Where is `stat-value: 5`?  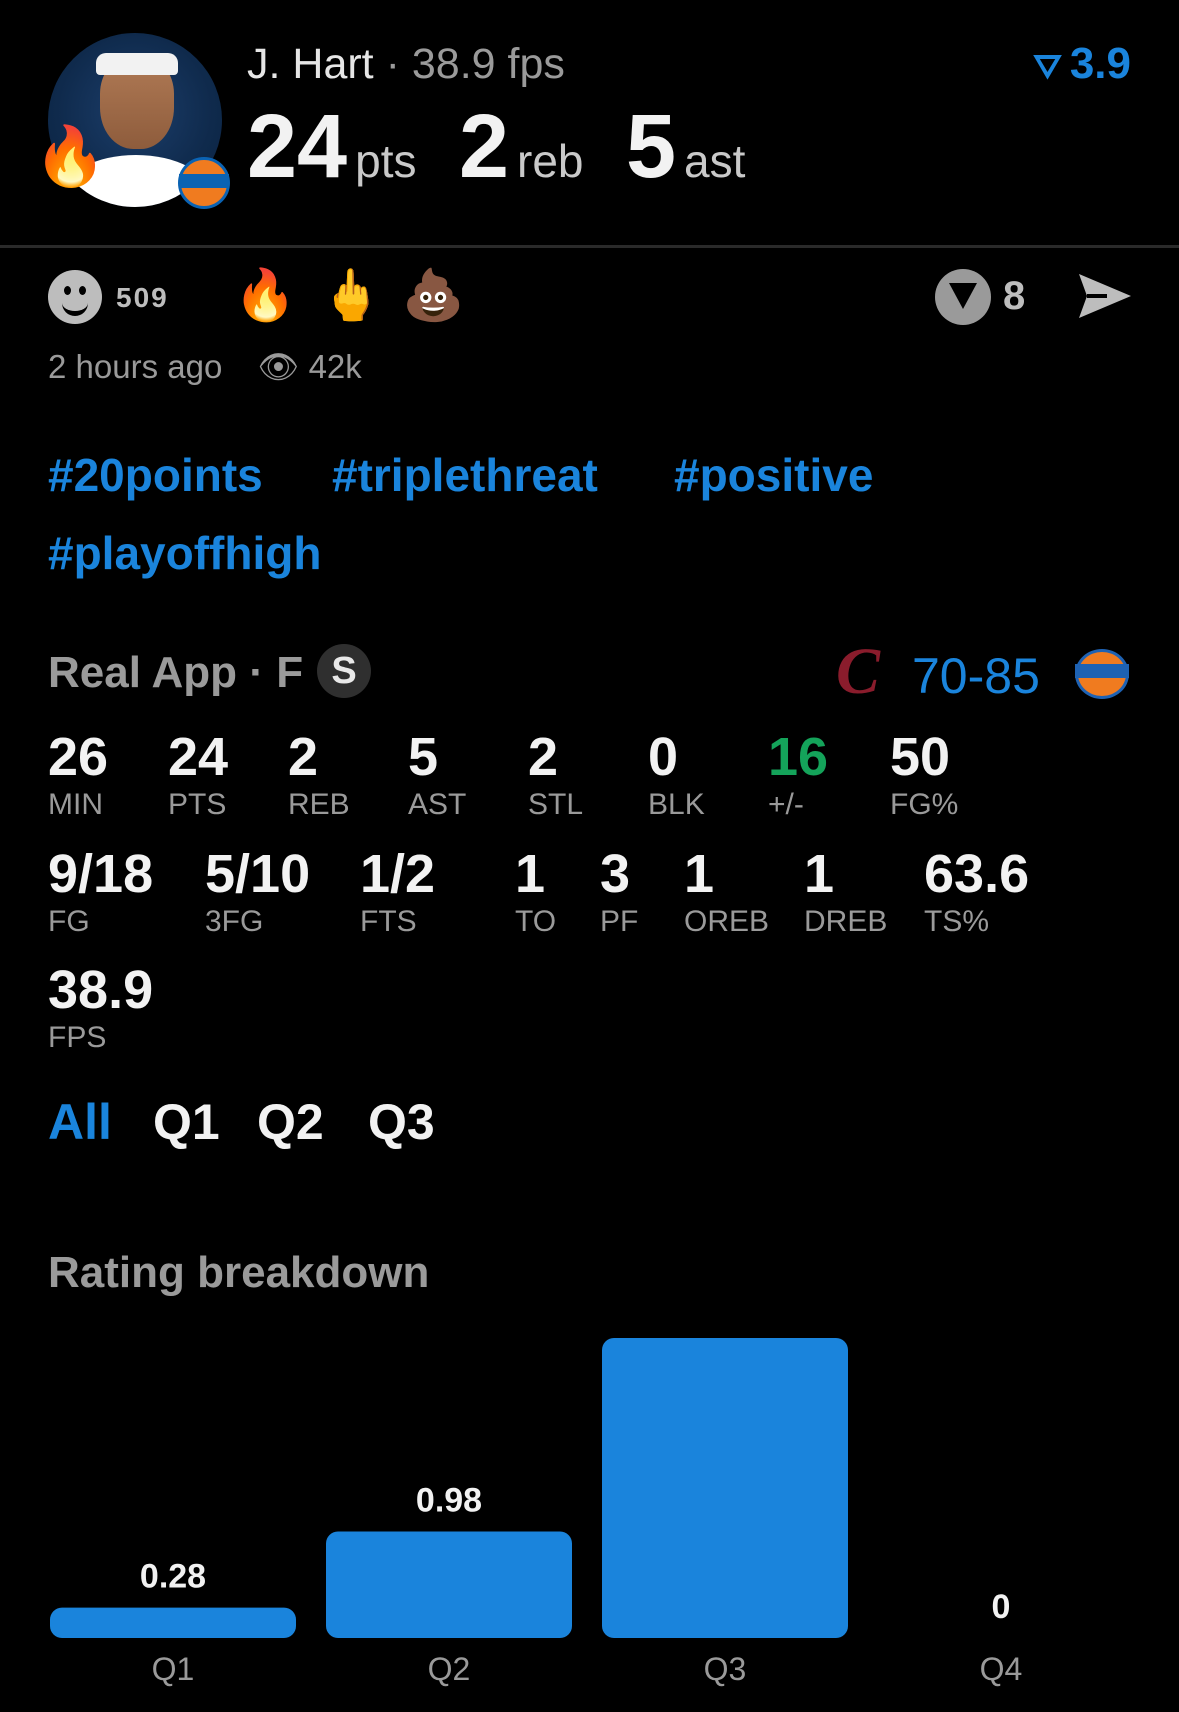
stat-value: 5 is located at coordinates (423, 757).